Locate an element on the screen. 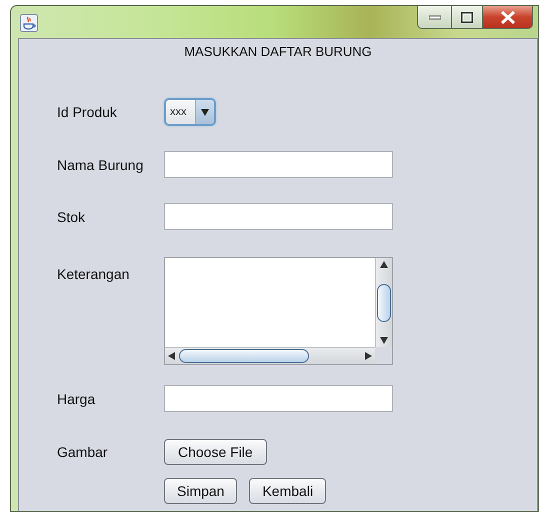 The width and height of the screenshot is (539, 512). action-button: Simpan is located at coordinates (201, 491).